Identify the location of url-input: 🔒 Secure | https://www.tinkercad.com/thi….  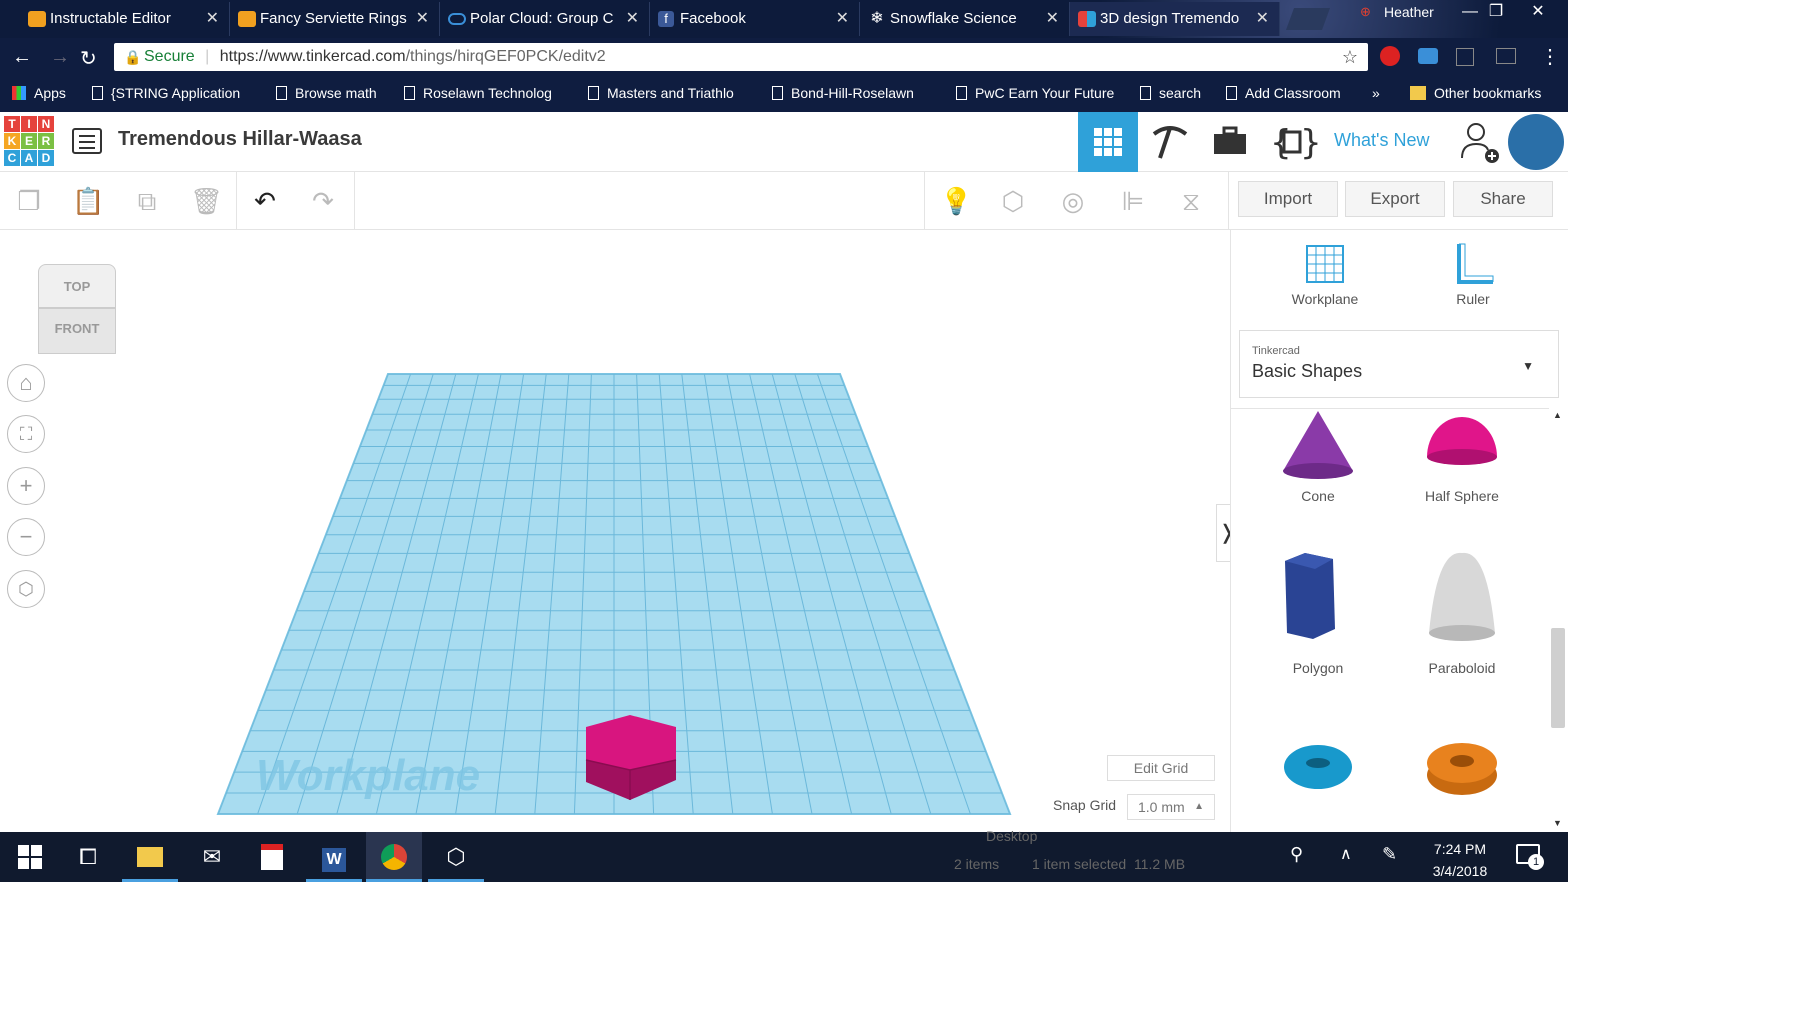
(741, 57).